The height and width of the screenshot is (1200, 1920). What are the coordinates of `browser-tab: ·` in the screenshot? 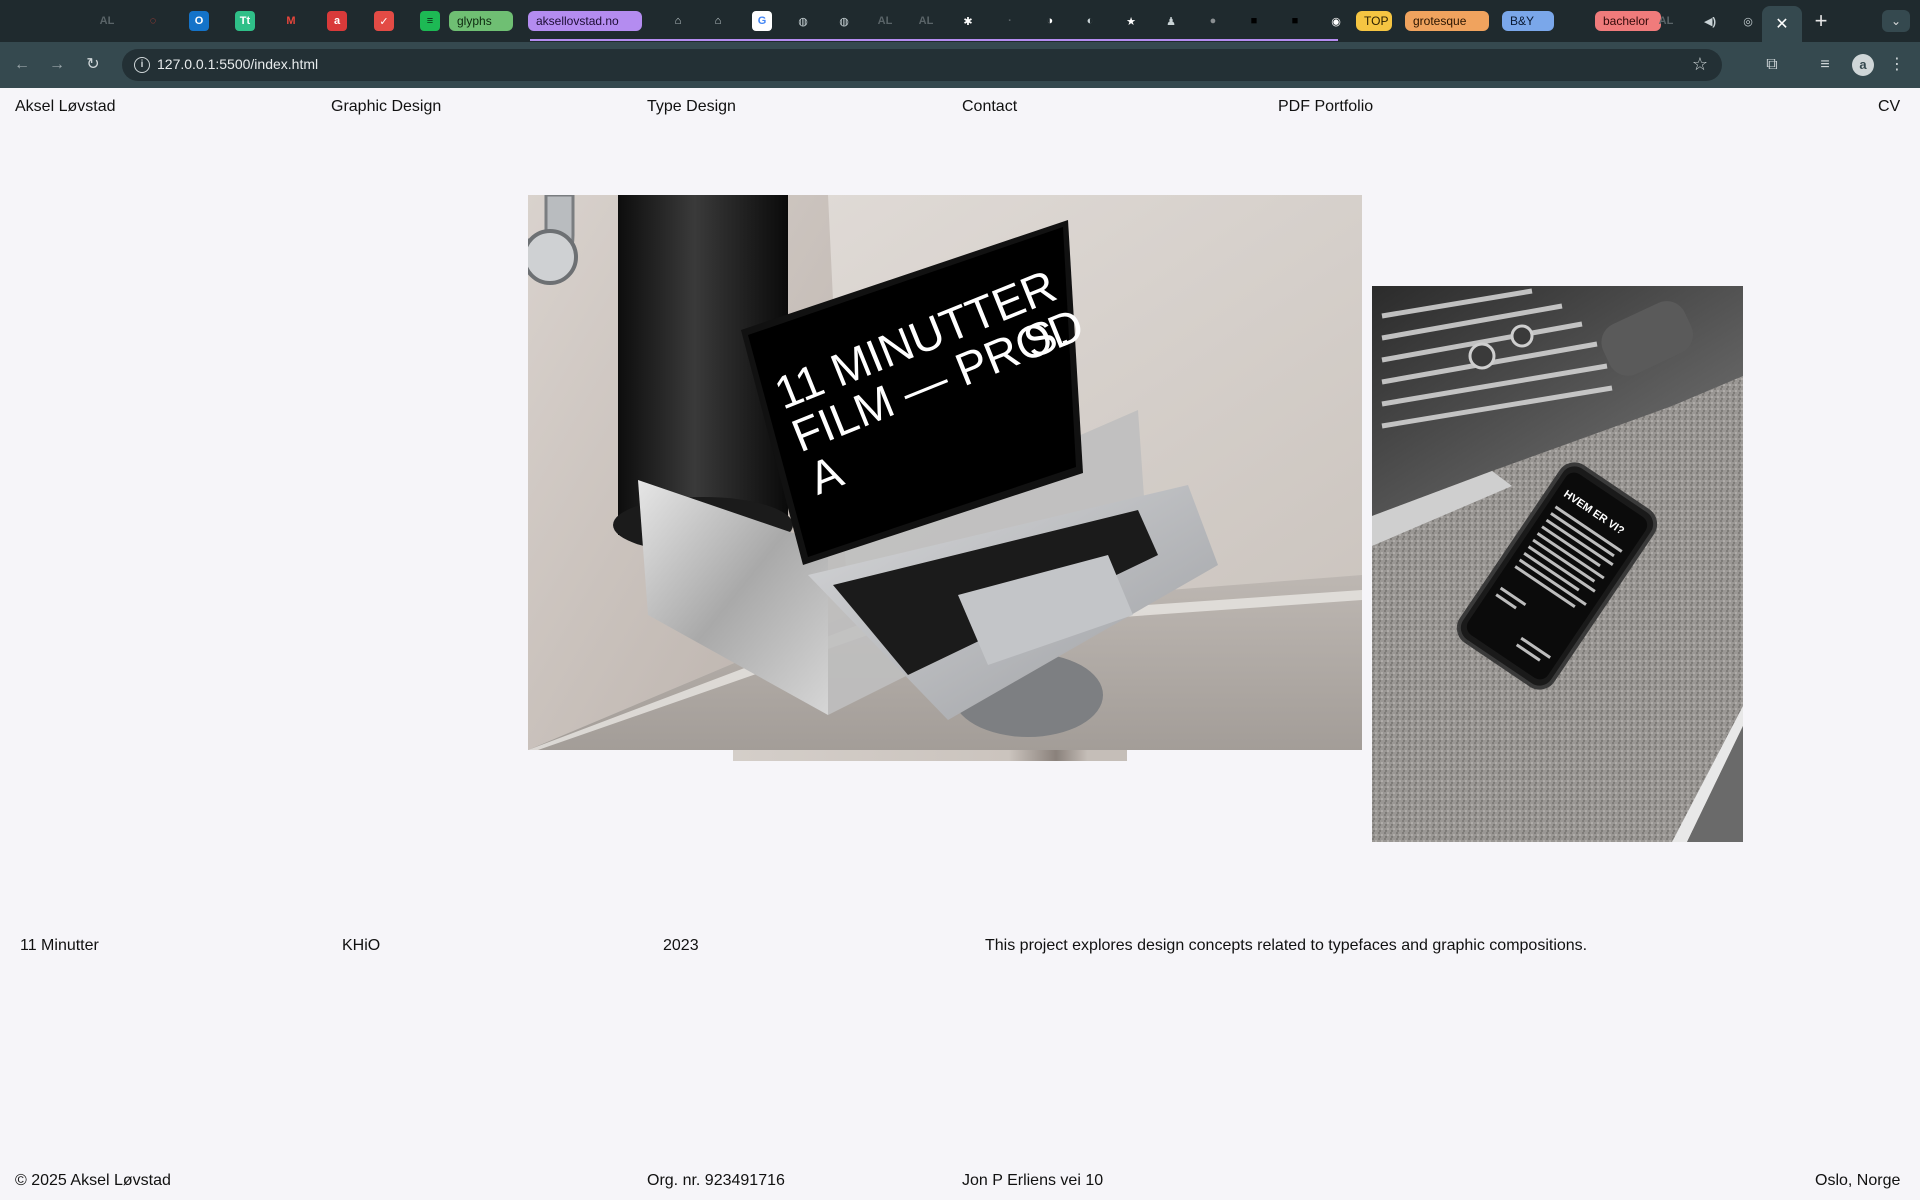 It's located at (1010, 21).